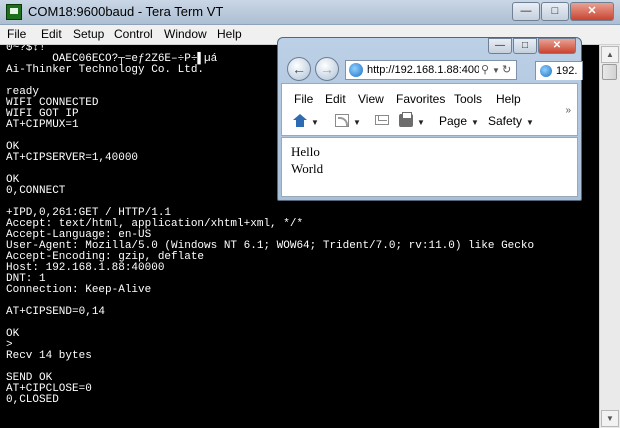 This screenshot has height=428, width=620. I want to click on toolbar-overflow-chevron-icon: », so click(568, 110).